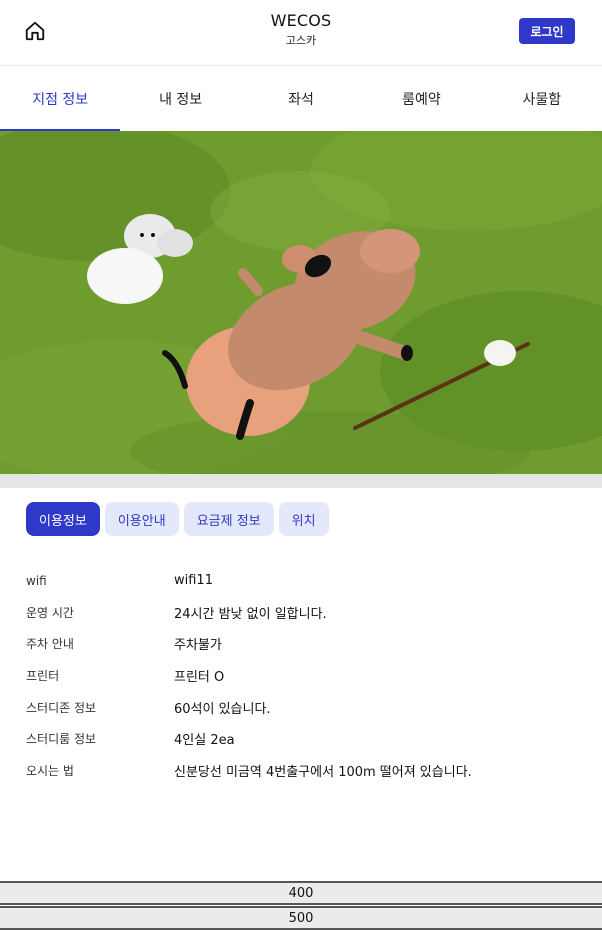  What do you see at coordinates (547, 31) in the screenshot?
I see `login-button: 로그인` at bounding box center [547, 31].